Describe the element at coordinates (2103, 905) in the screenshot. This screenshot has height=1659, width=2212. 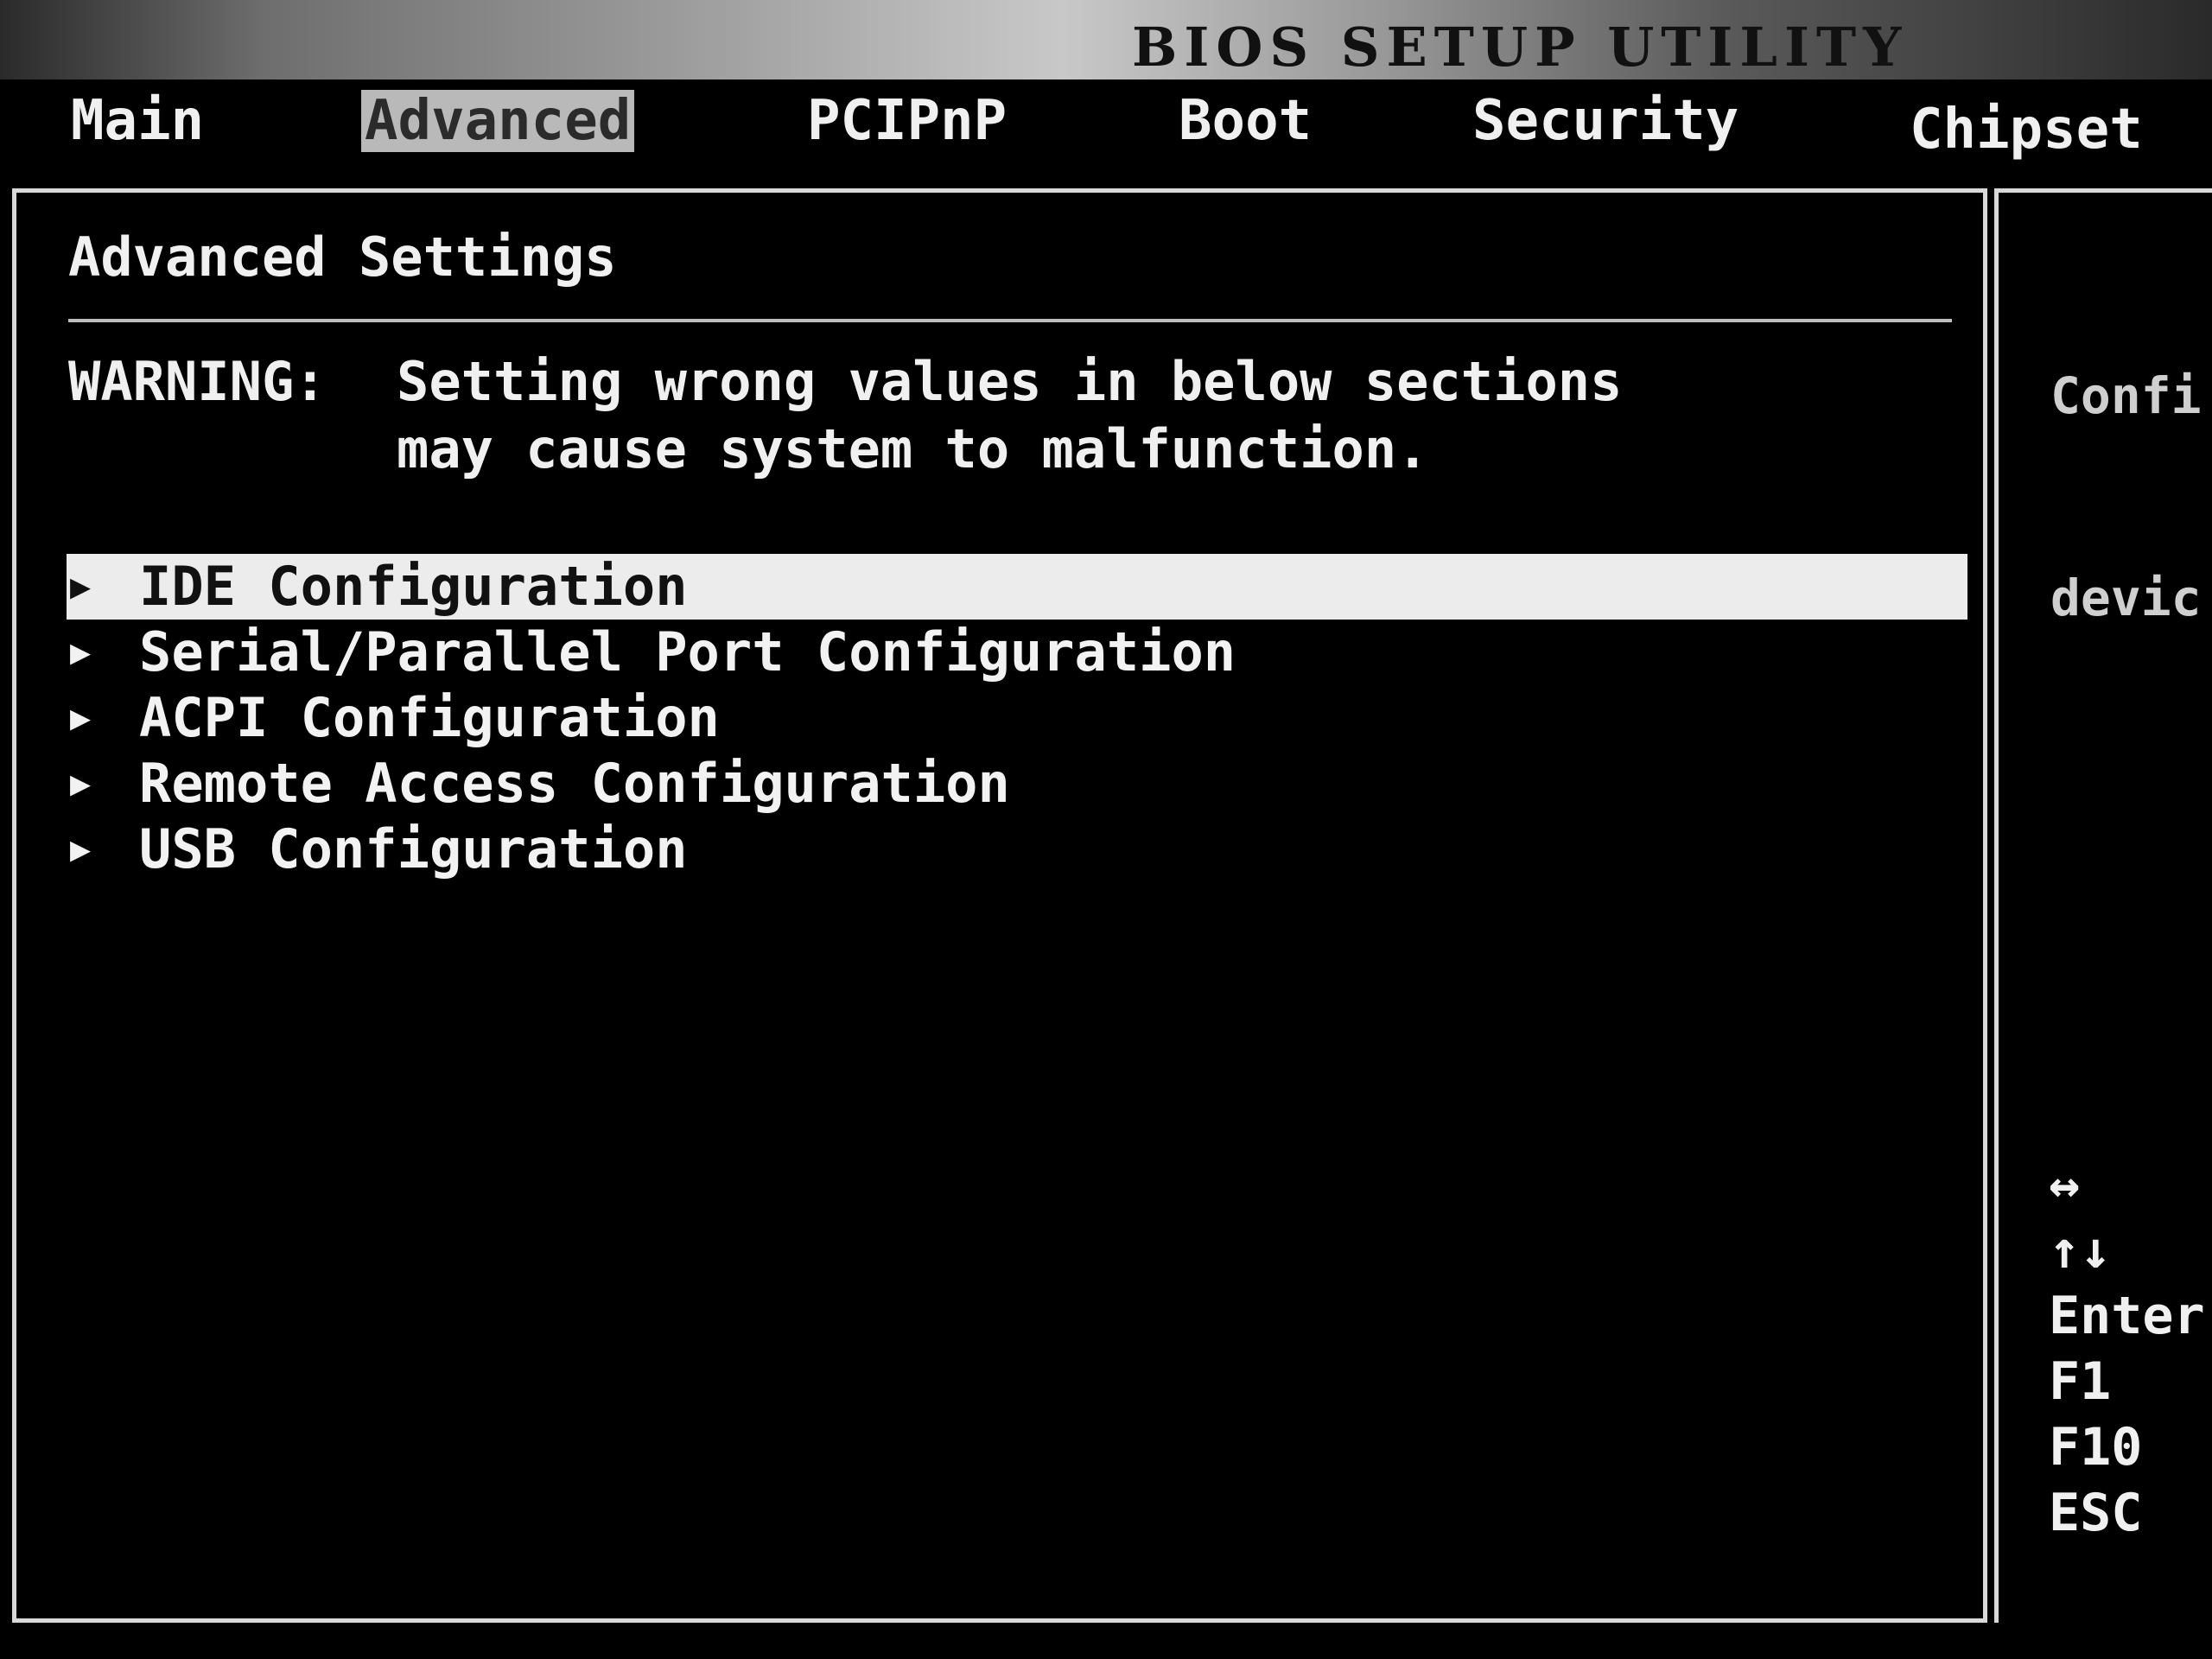
I see `help-panel: Confi devic ↔ ↑↓ Enter F1 F10 ESC` at that location.